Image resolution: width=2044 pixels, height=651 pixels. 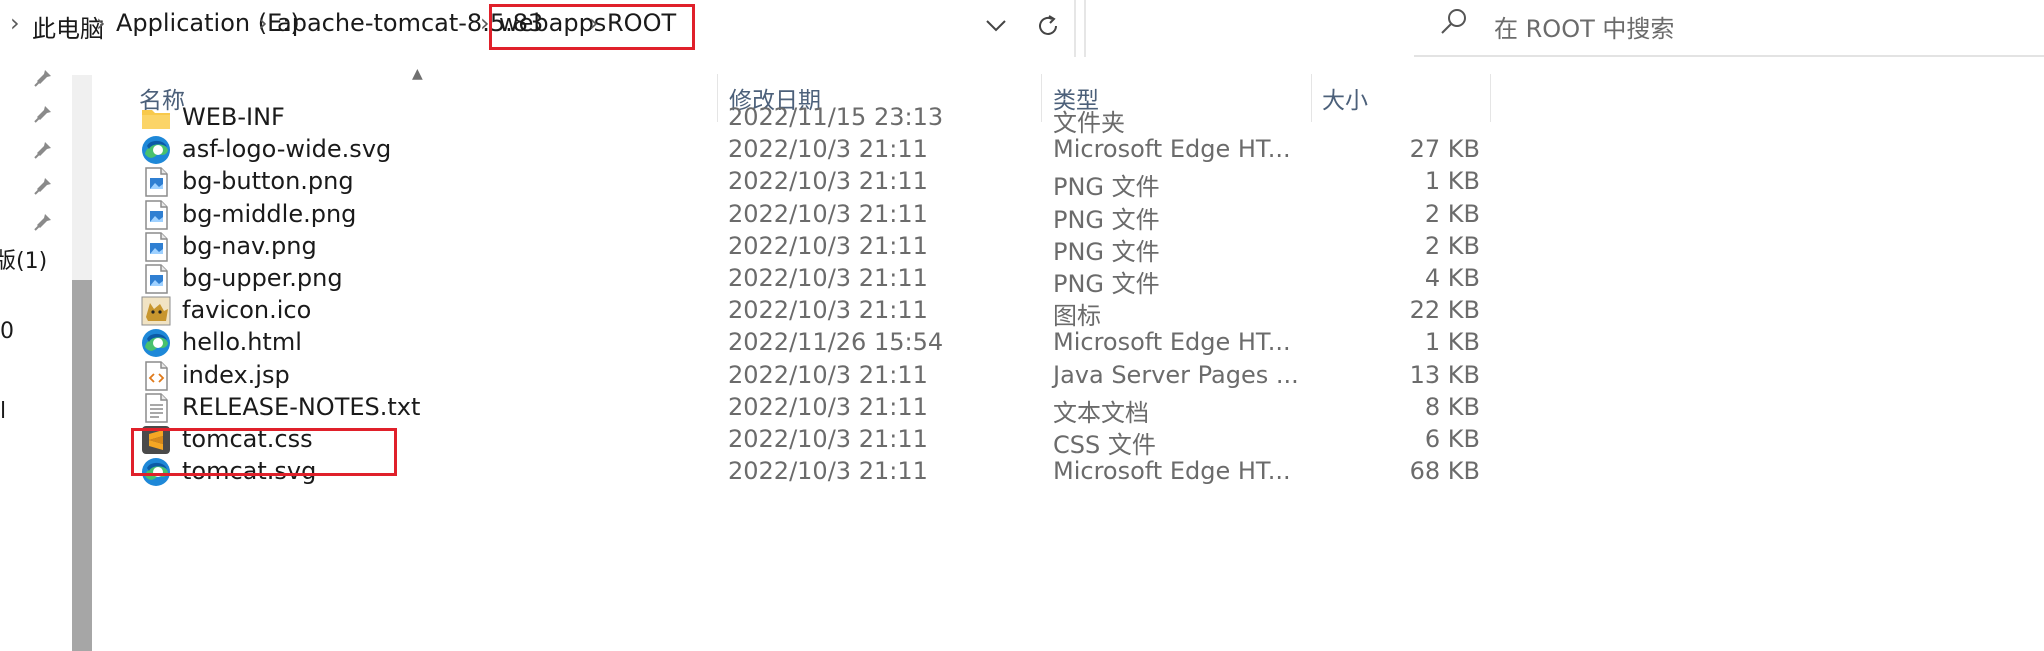 I want to click on file-name: bg-button.png, so click(x=268, y=181).